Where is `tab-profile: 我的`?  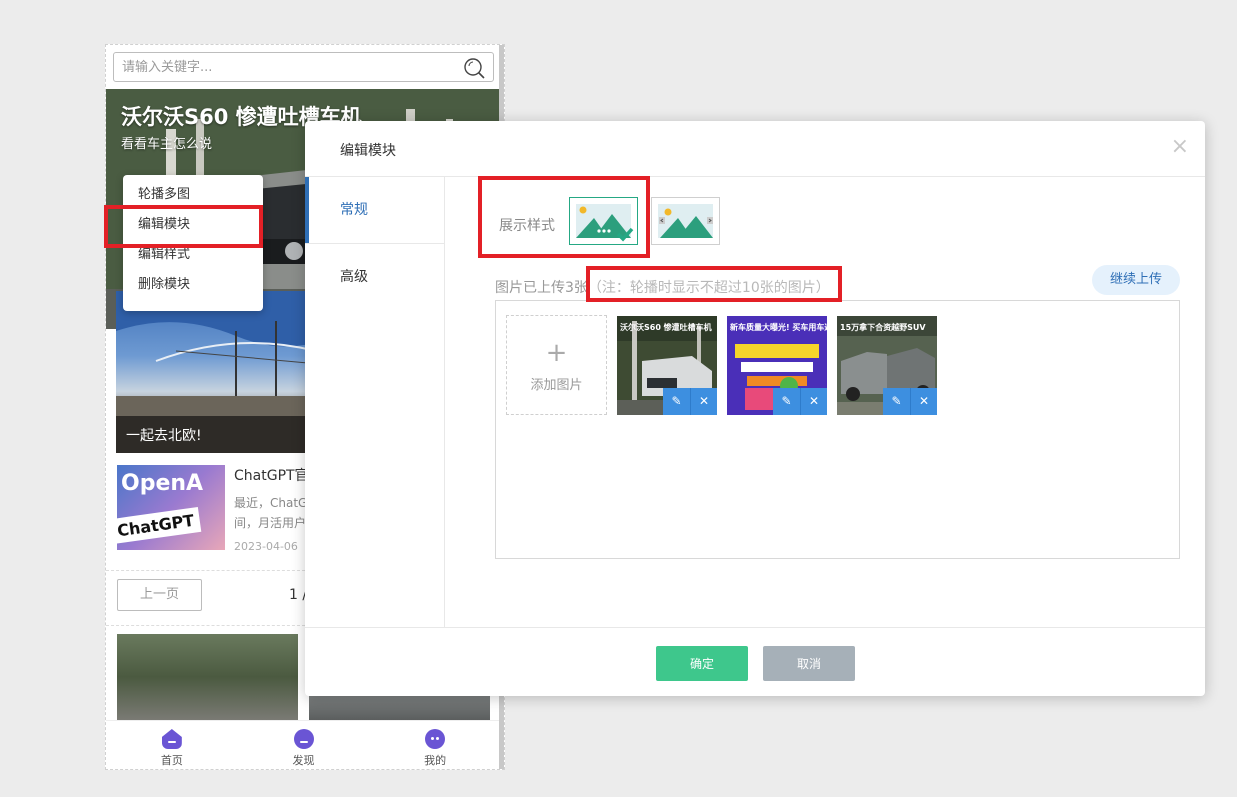
tab-profile: 我的 is located at coordinates (435, 745).